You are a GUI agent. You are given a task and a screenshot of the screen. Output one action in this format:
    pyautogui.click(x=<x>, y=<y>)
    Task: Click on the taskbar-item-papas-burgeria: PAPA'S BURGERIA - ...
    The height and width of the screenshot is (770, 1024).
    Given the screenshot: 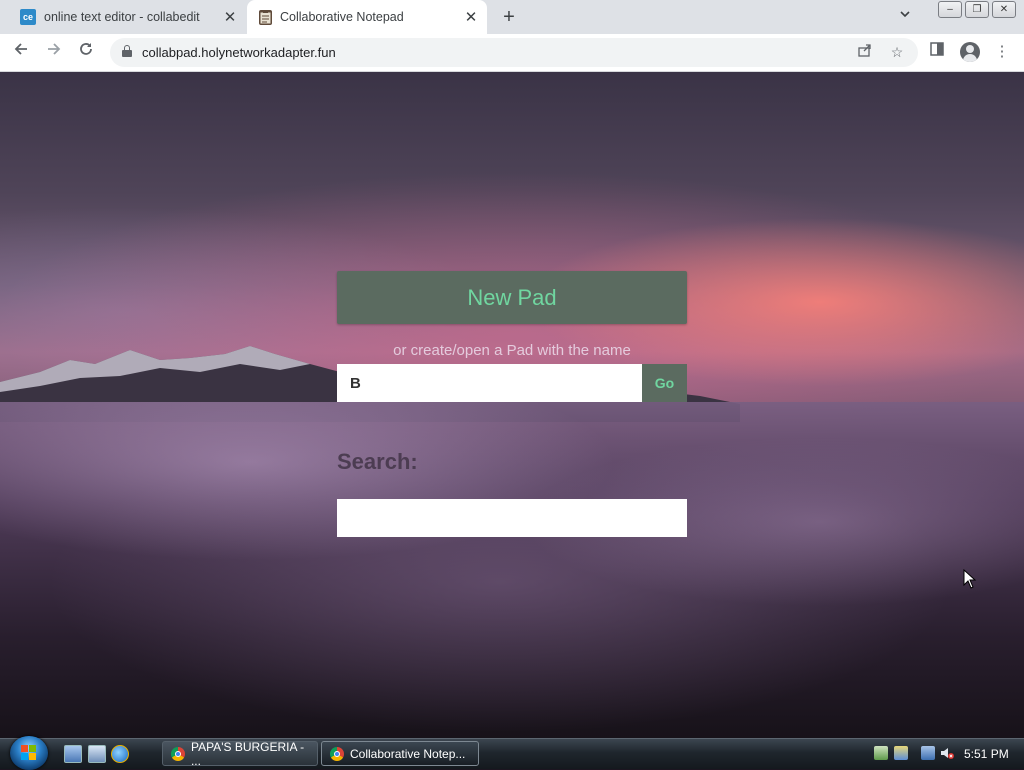 What is the action you would take?
    pyautogui.click(x=240, y=753)
    